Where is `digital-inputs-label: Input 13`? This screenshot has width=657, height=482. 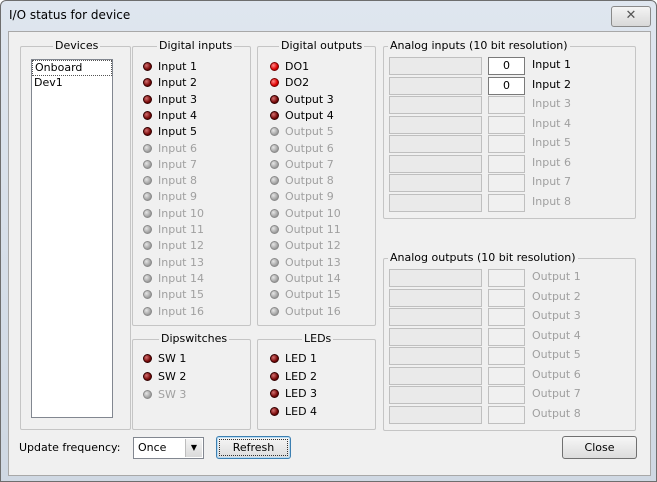
digital-inputs-label: Input 13 is located at coordinates (181, 262).